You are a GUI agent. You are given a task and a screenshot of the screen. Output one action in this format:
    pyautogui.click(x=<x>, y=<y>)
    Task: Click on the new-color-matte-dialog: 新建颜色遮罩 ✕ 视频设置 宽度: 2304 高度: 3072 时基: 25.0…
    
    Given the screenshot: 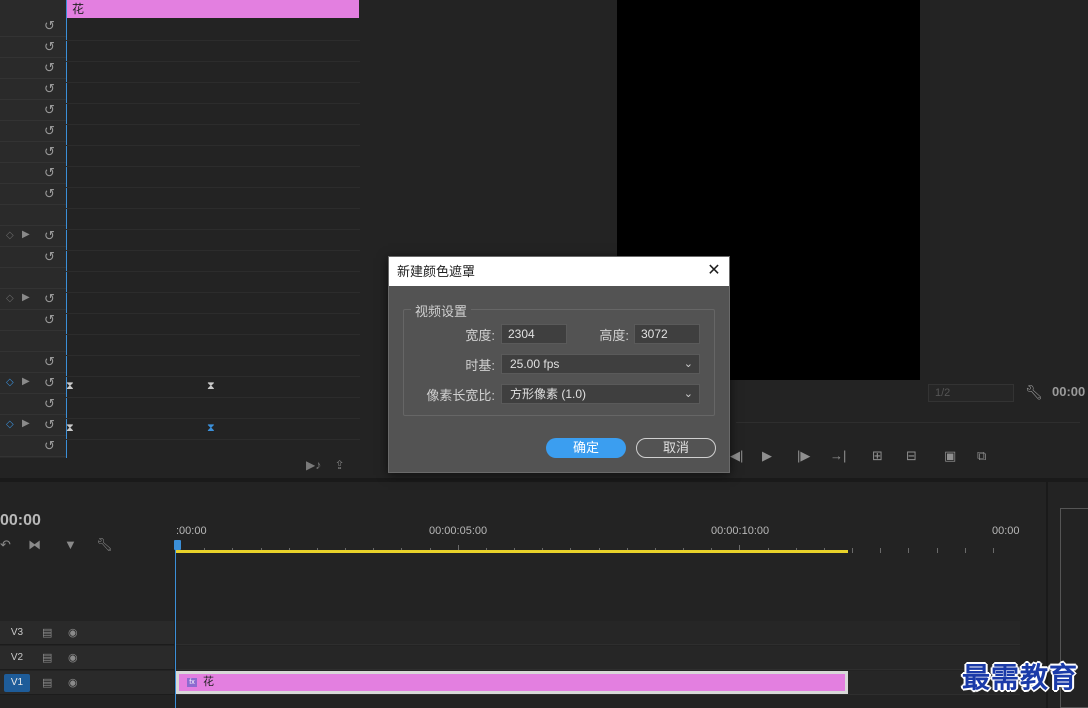 What is the action you would take?
    pyautogui.click(x=559, y=364)
    